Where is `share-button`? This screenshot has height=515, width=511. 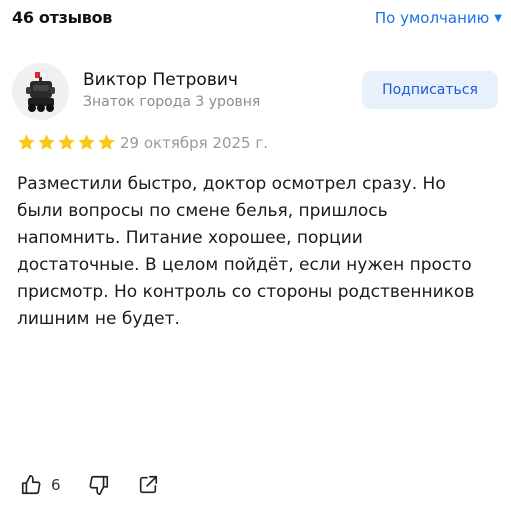 share-button is located at coordinates (148, 485).